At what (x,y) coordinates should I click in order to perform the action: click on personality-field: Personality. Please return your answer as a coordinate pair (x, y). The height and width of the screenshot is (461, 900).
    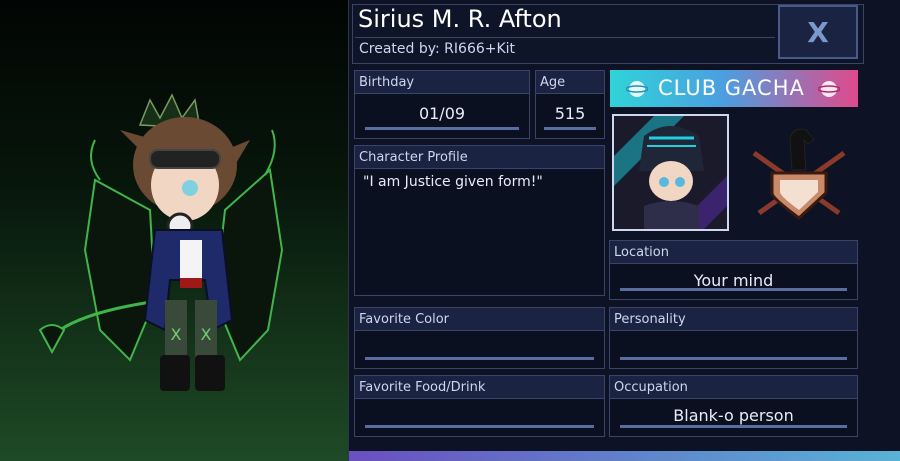
    Looking at the image, I should click on (733, 338).